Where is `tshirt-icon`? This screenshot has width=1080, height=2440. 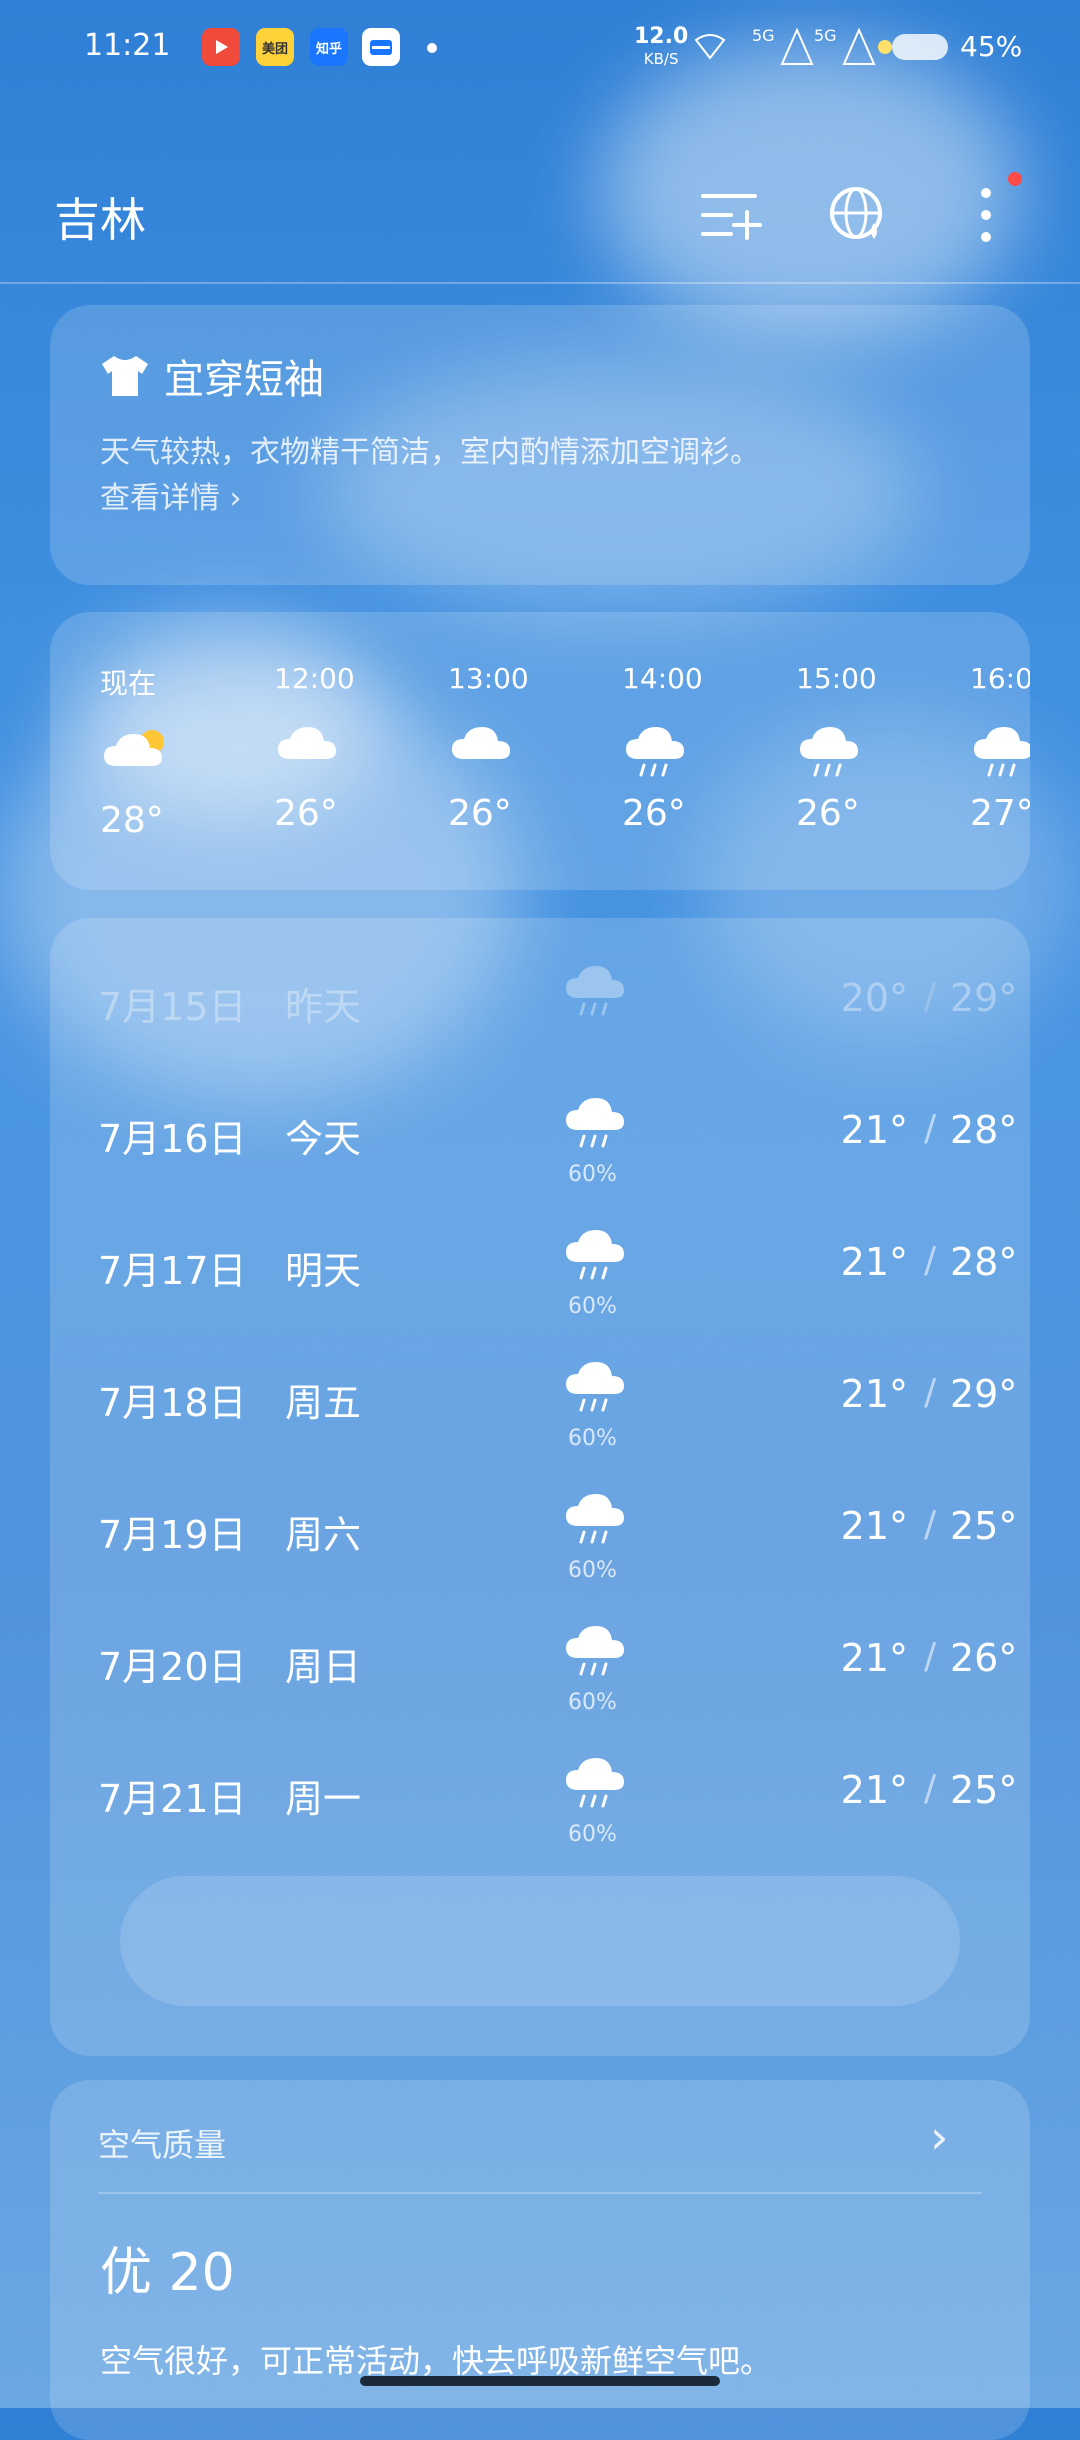 tshirt-icon is located at coordinates (125, 376).